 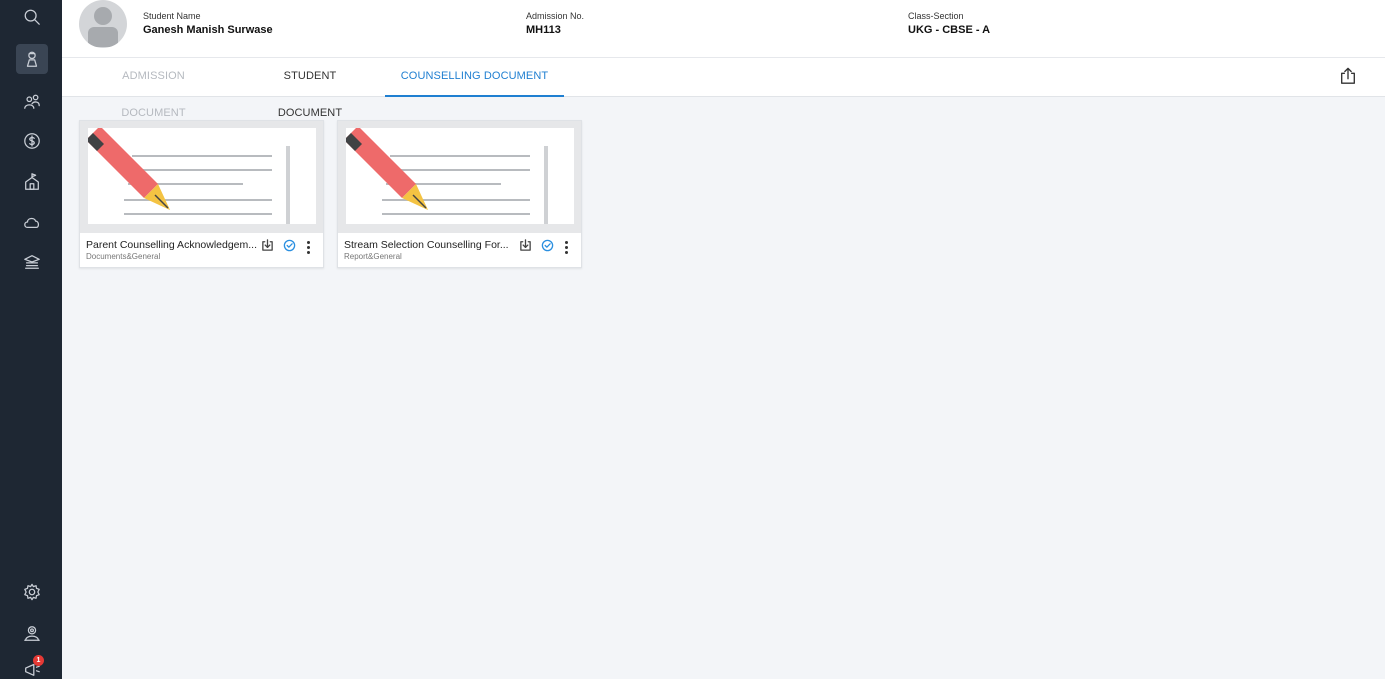 What do you see at coordinates (32, 222) in the screenshot?
I see `cloud-icon` at bounding box center [32, 222].